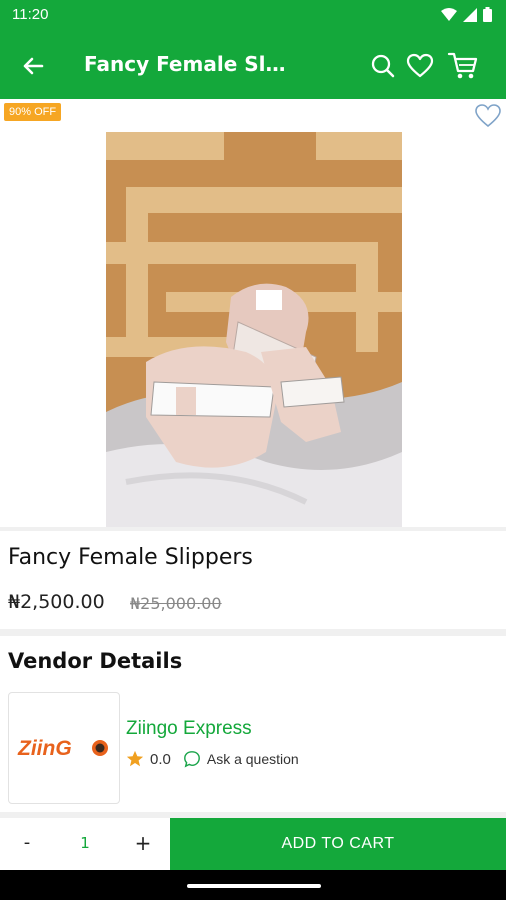  What do you see at coordinates (33, 66) in the screenshot?
I see `back-arrow-icon` at bounding box center [33, 66].